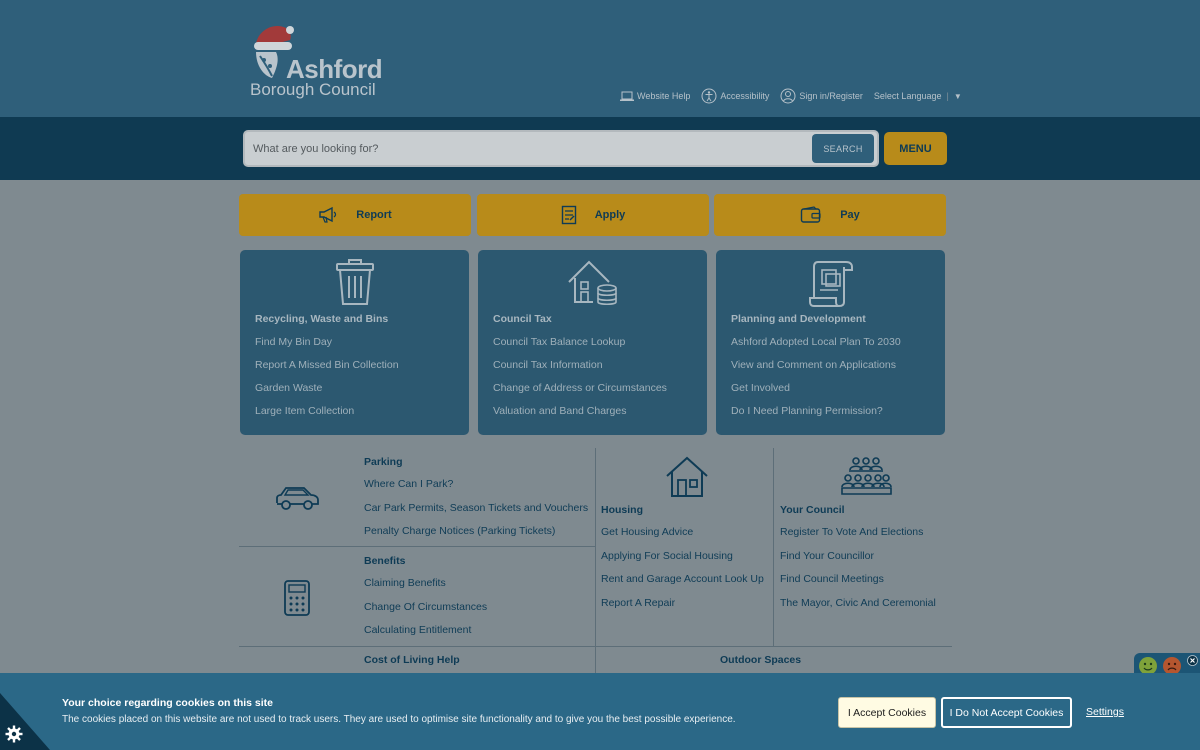 The width and height of the screenshot is (1200, 750). What do you see at coordinates (412, 660) in the screenshot?
I see `section-title-cost-of-living: Cost of Living Help` at bounding box center [412, 660].